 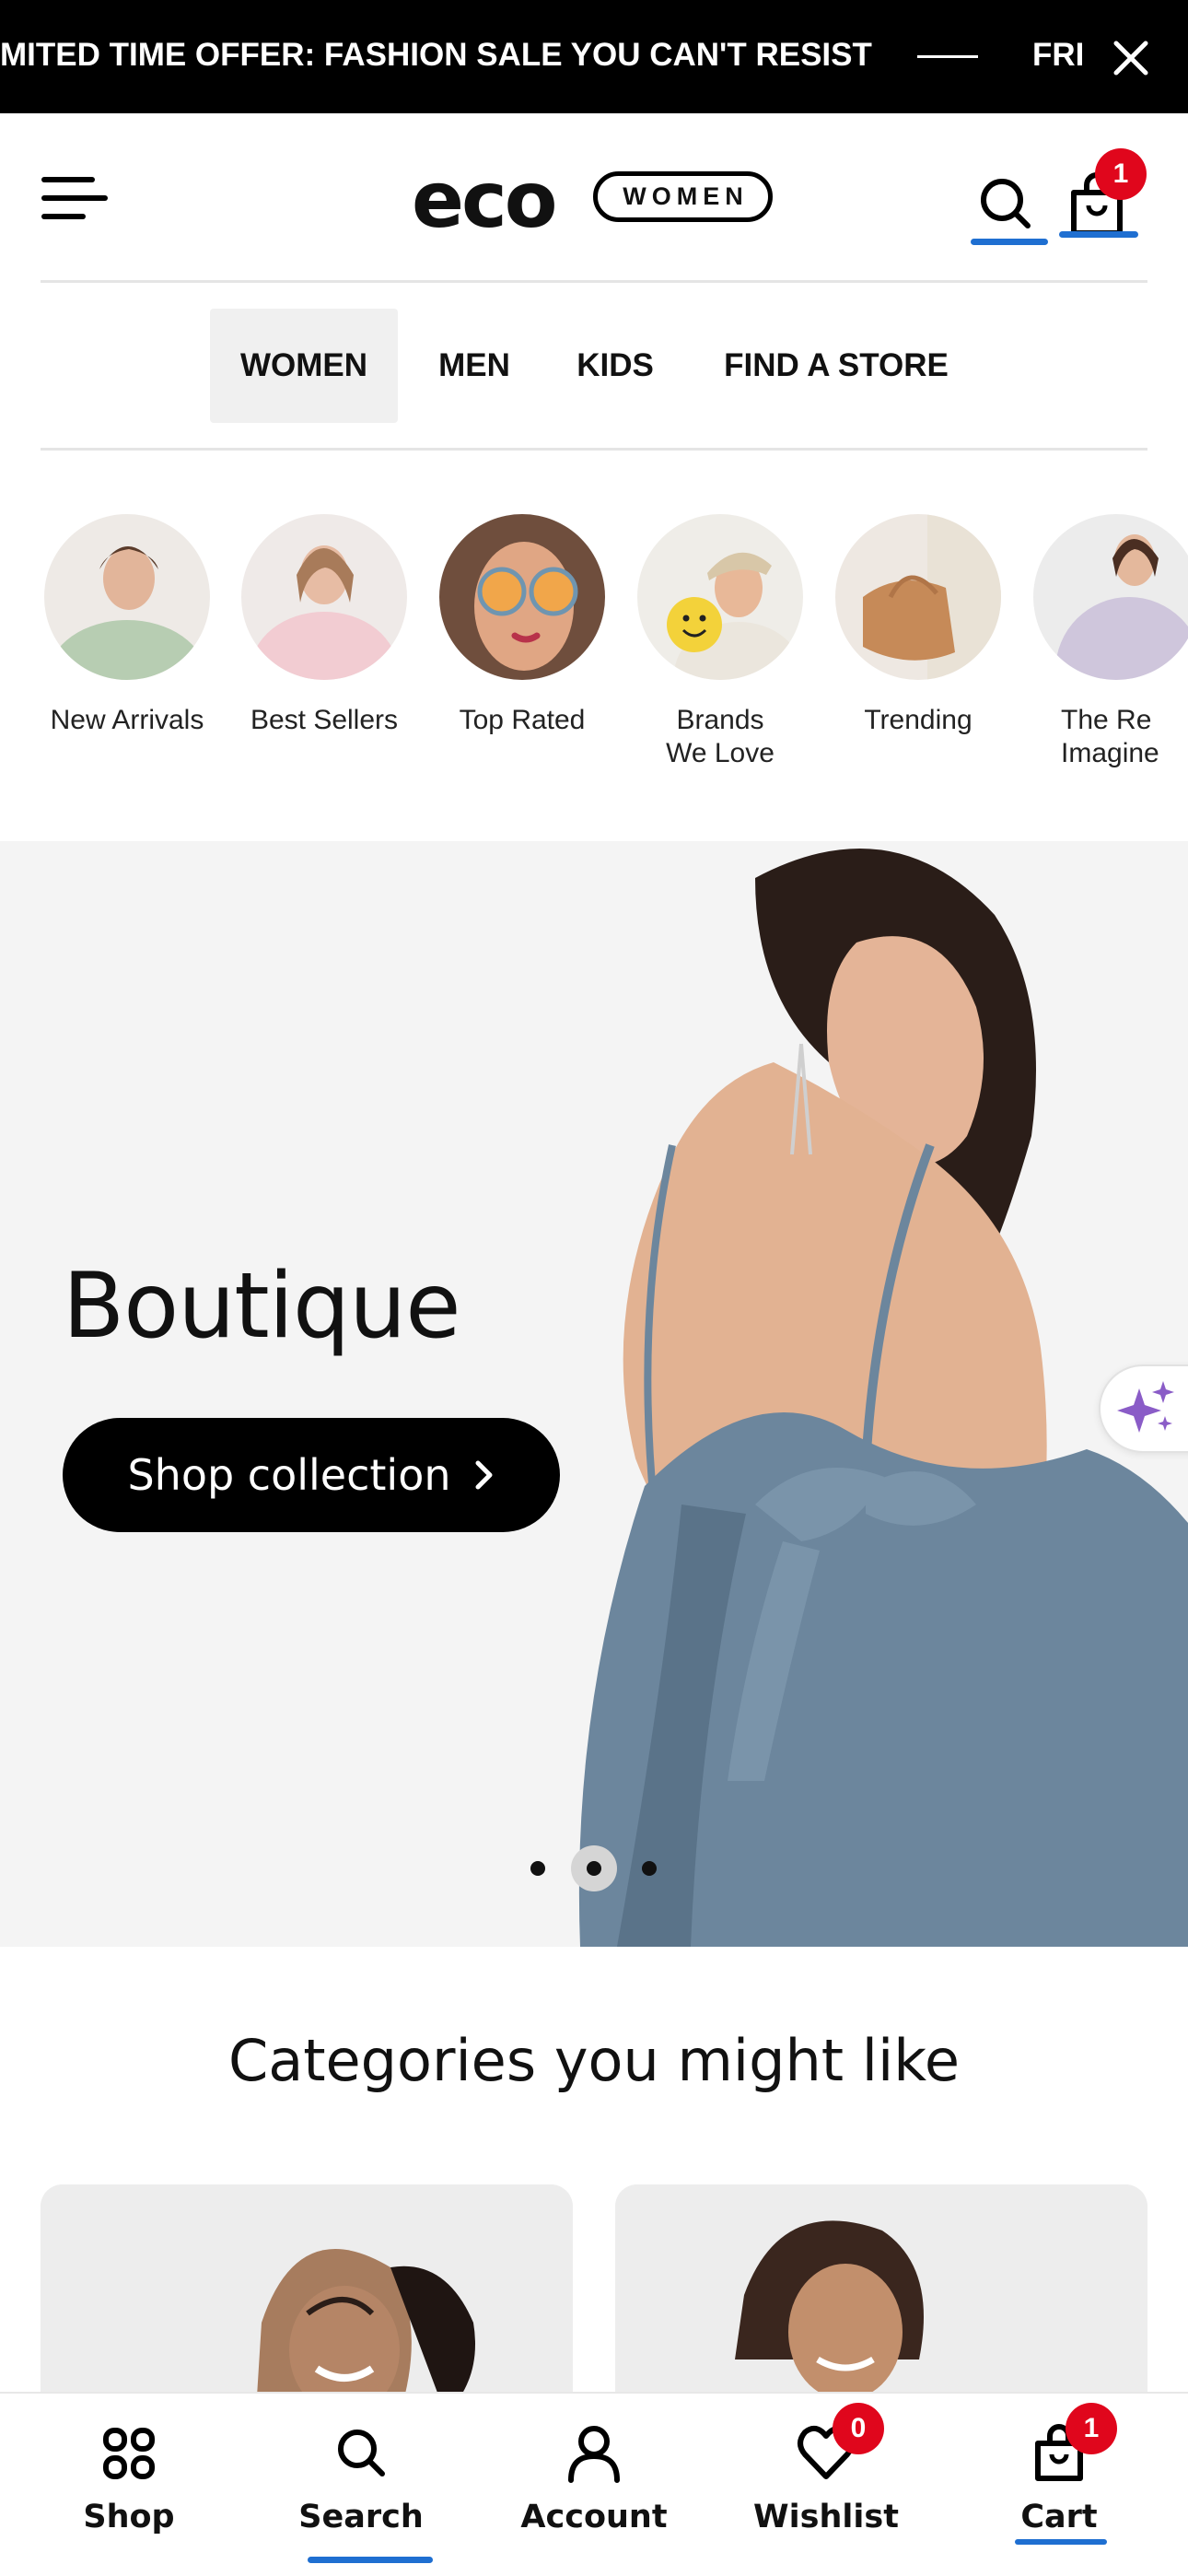 I want to click on tab-men: MEN, so click(x=474, y=366).